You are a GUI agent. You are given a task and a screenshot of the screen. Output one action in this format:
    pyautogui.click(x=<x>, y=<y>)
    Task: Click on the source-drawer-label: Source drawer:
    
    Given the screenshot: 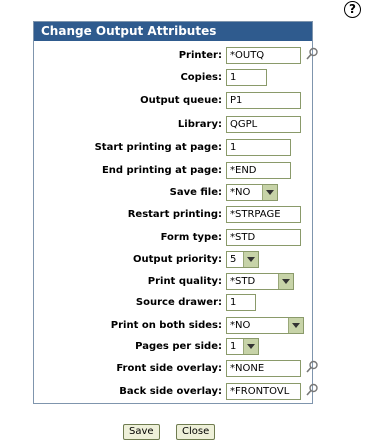 What is the action you would take?
    pyautogui.click(x=178, y=302)
    